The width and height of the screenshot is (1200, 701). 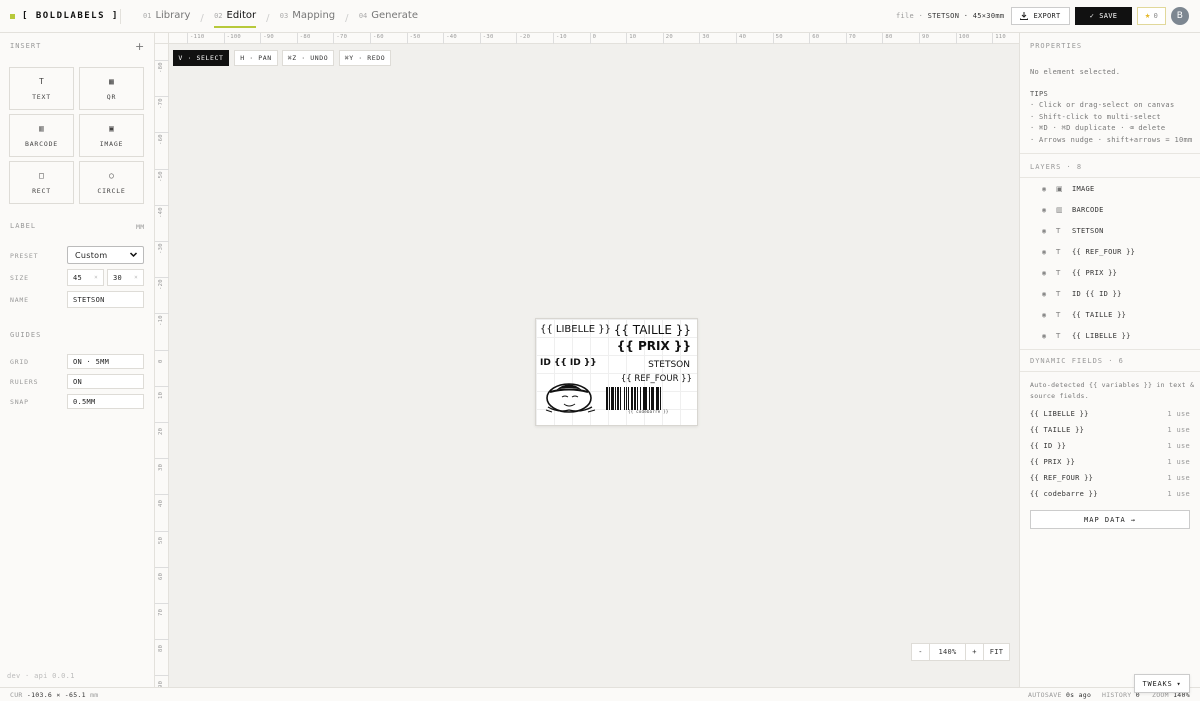 What do you see at coordinates (1180, 16) in the screenshot?
I see `avatar: B` at bounding box center [1180, 16].